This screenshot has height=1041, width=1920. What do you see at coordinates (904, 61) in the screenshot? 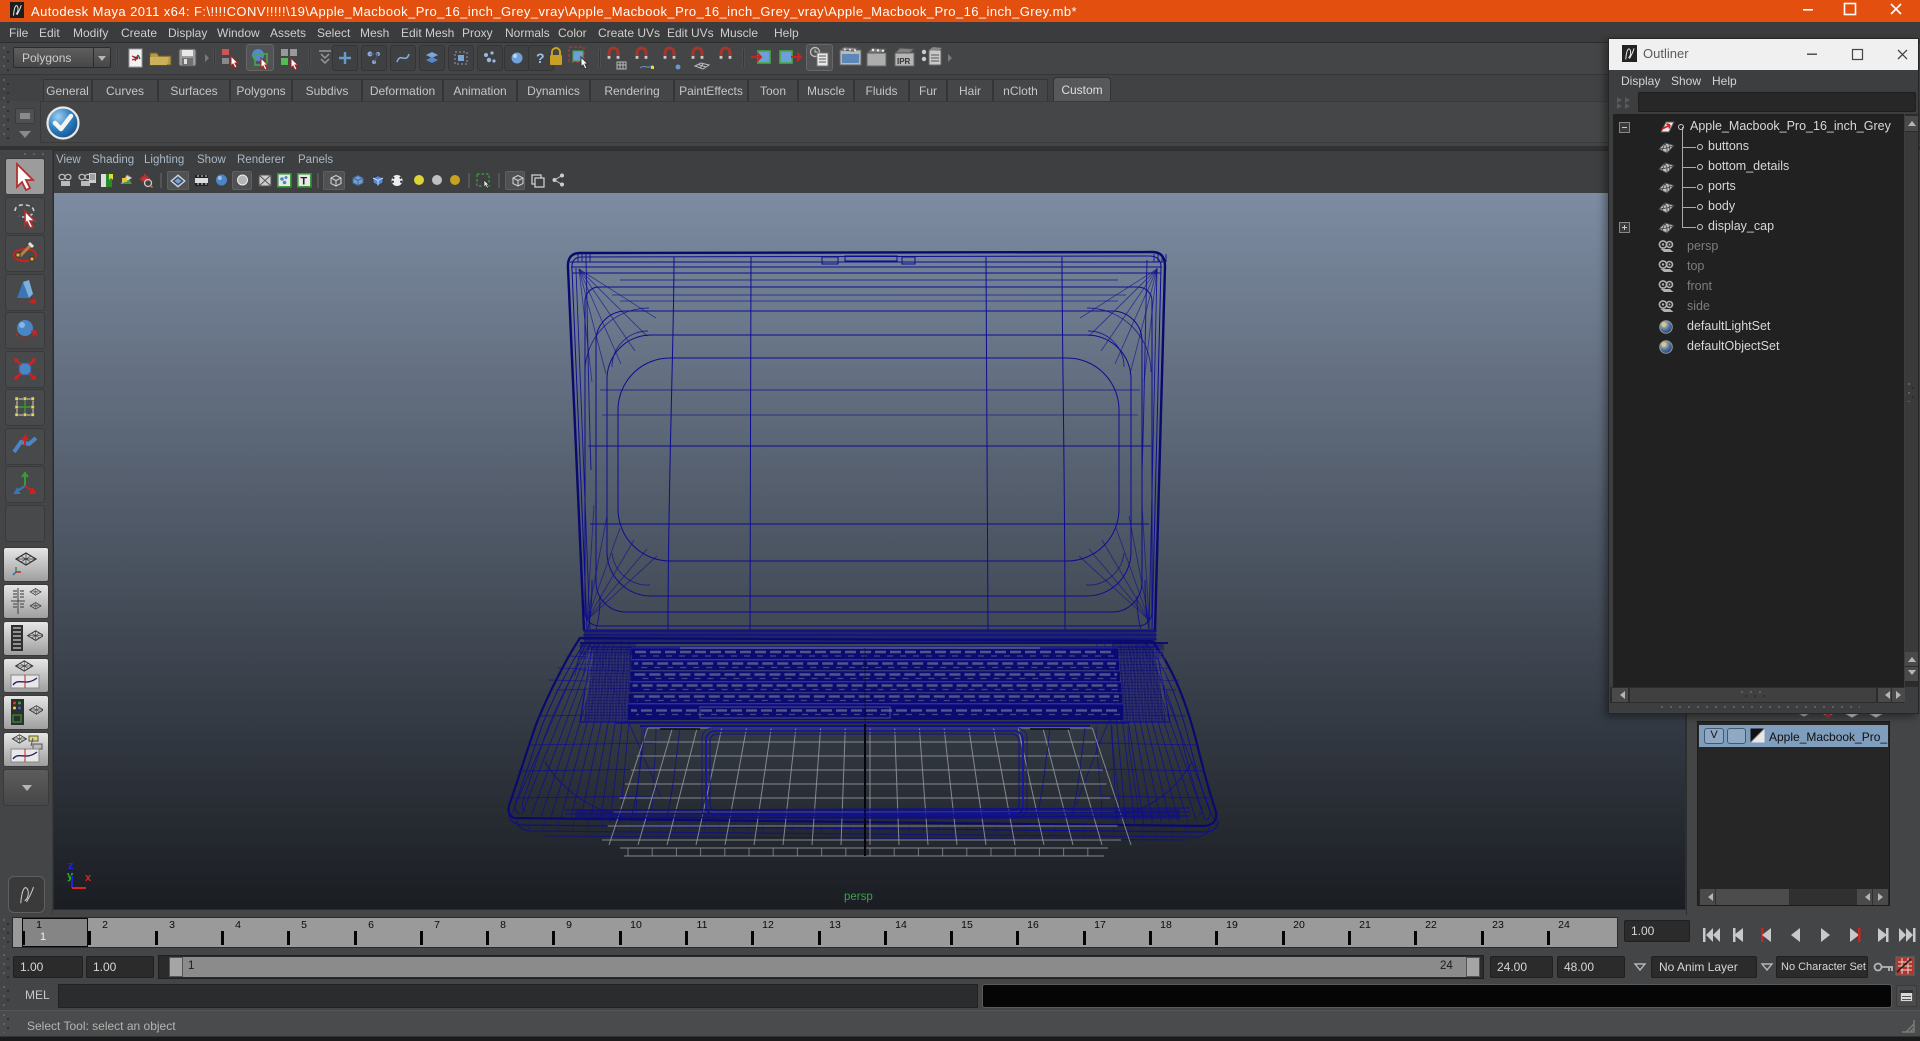
I see `svg-text: IPR` at bounding box center [904, 61].